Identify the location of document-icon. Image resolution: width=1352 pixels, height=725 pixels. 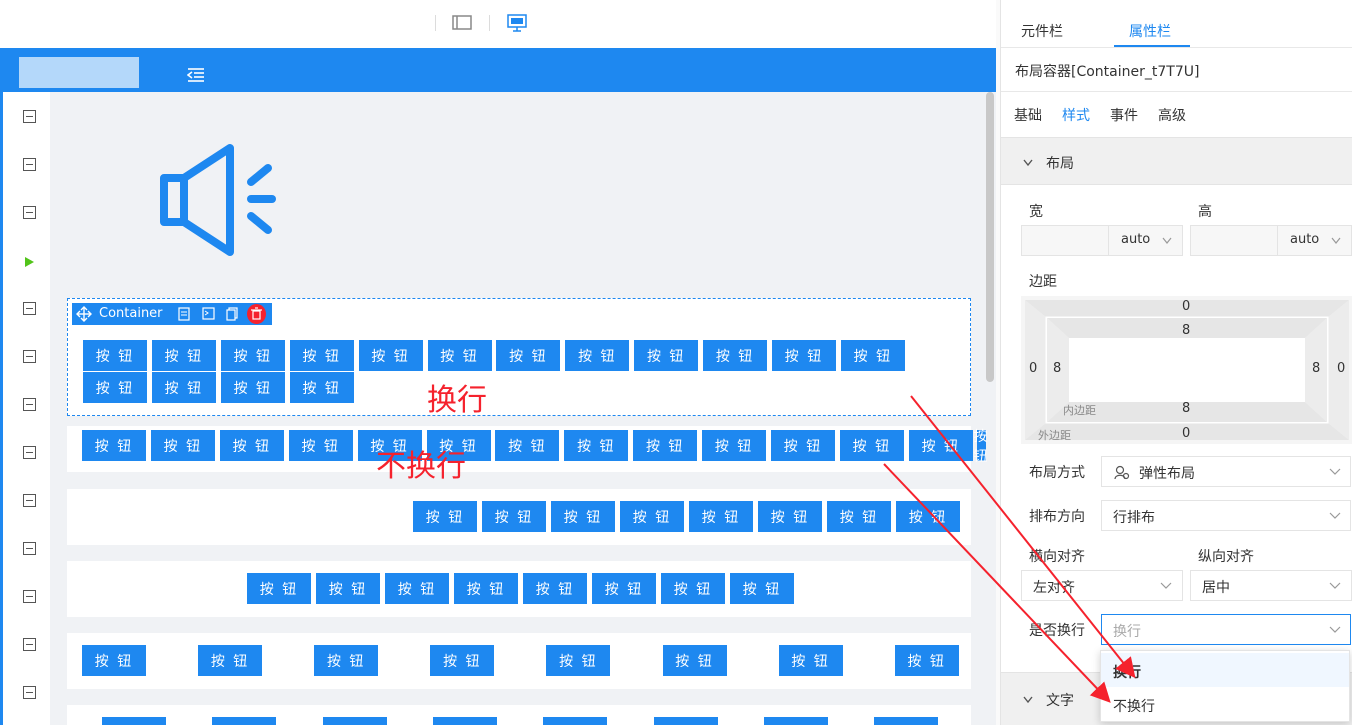
(184, 314).